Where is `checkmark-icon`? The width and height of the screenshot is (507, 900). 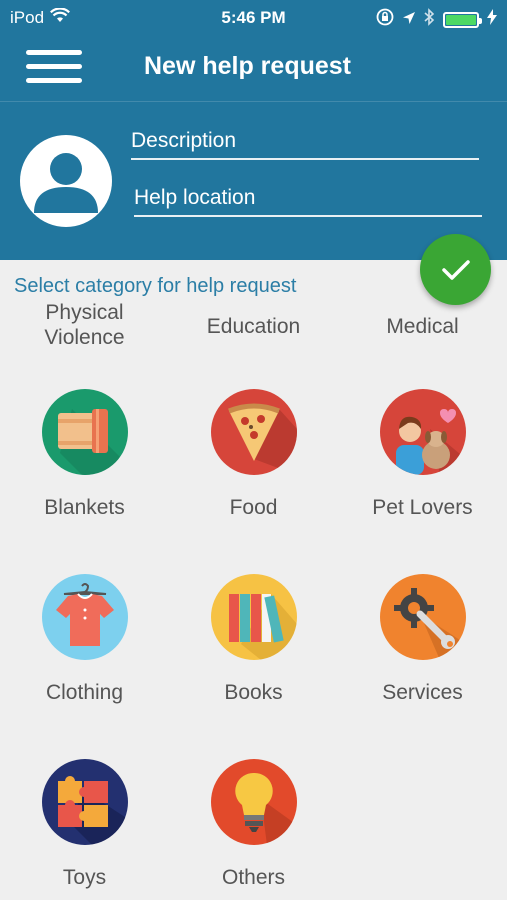
checkmark-icon is located at coordinates (455, 269).